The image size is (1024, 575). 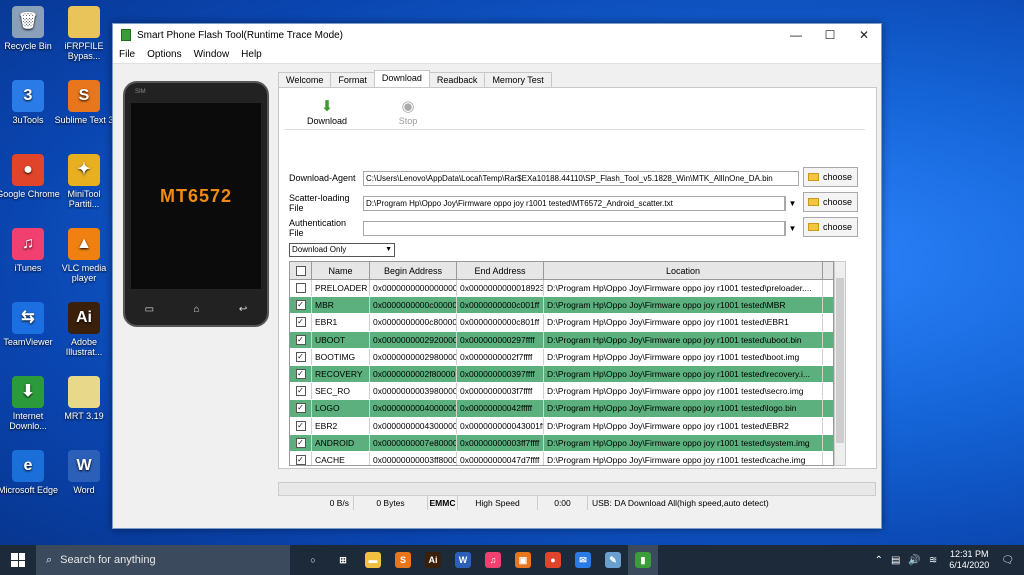 What do you see at coordinates (500, 270) in the screenshot?
I see `col-end: End Address` at bounding box center [500, 270].